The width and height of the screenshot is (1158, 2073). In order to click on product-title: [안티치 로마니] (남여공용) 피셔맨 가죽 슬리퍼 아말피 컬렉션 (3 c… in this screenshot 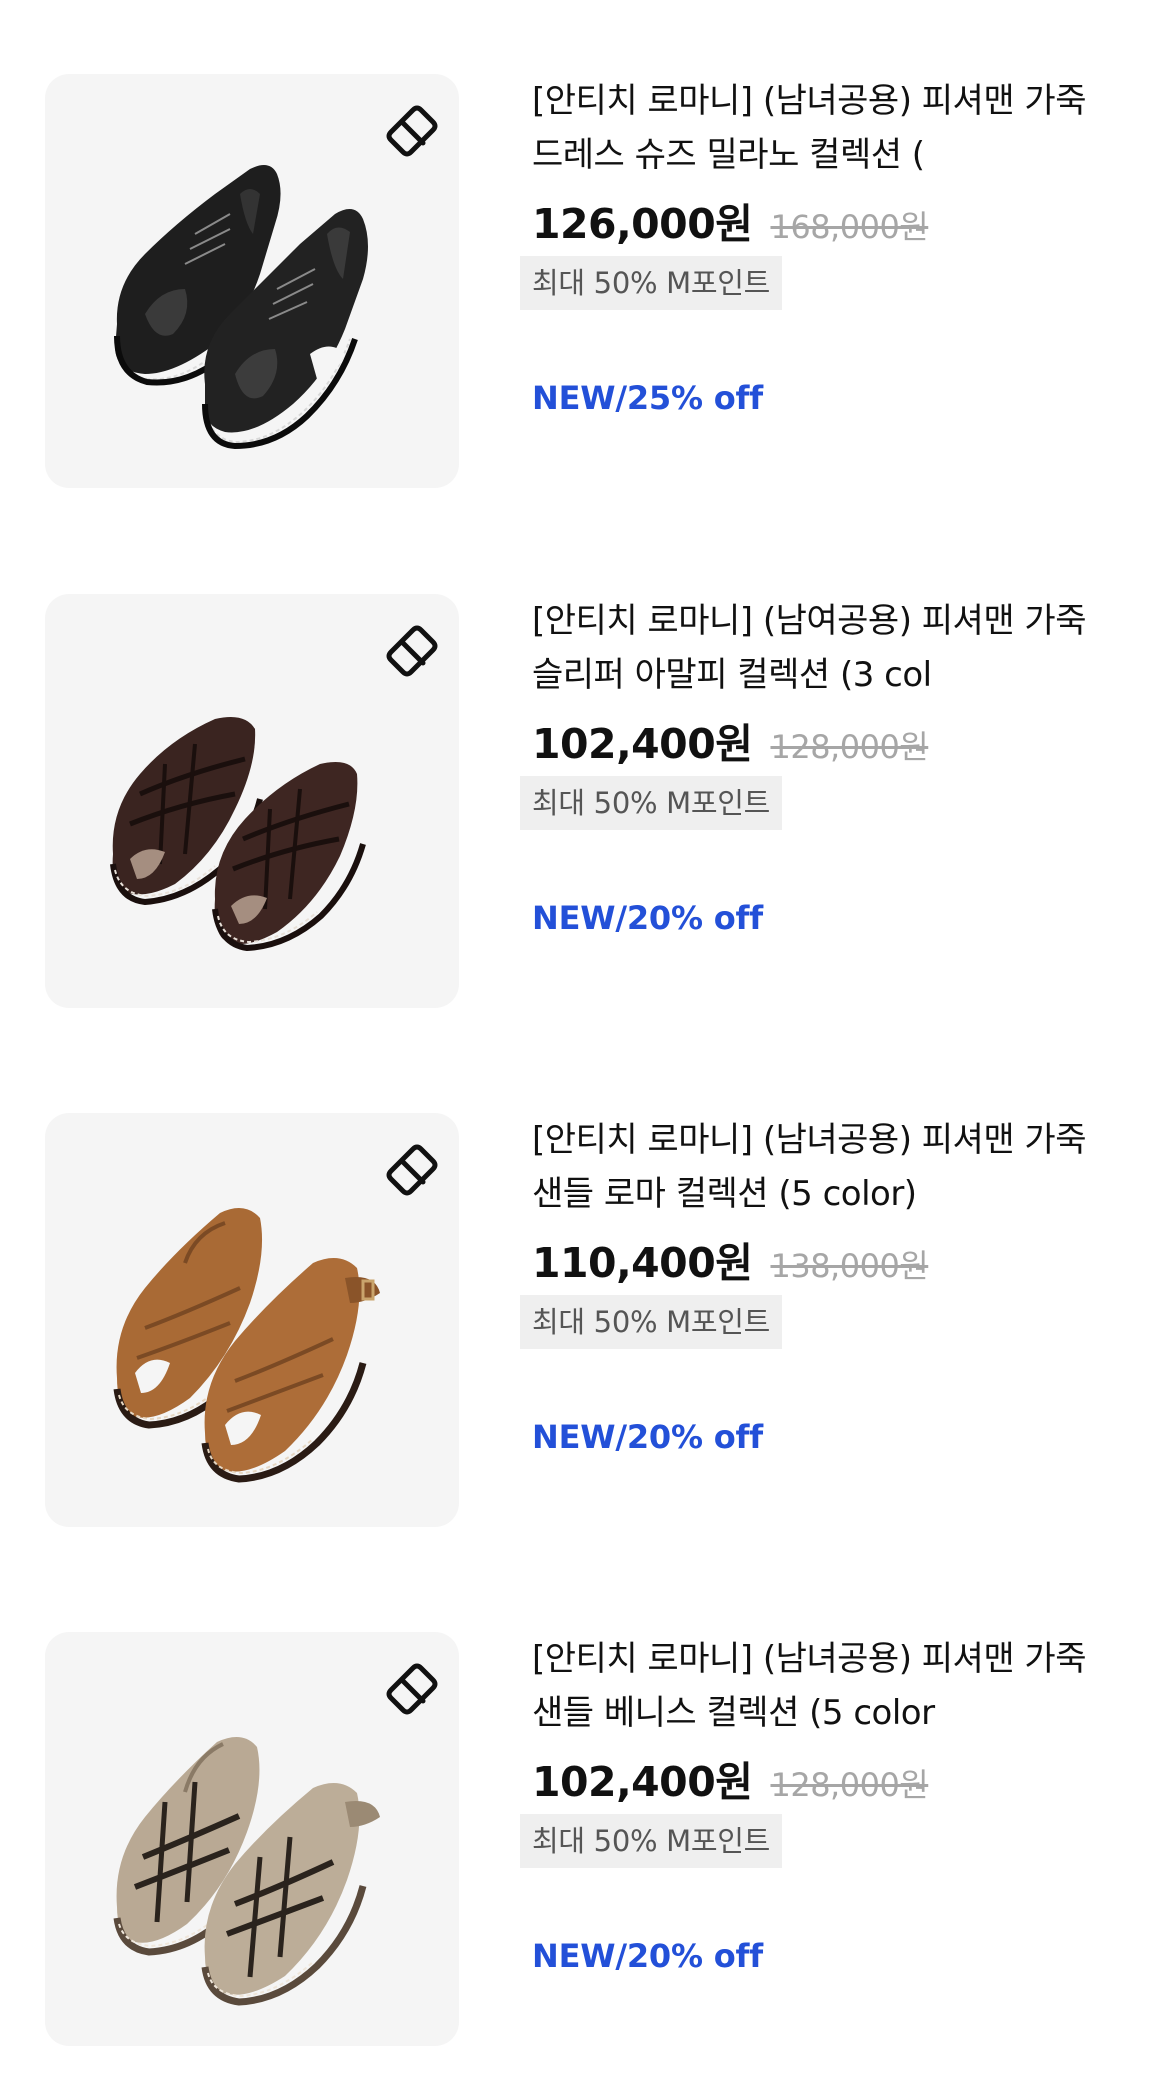, I will do `click(822, 648)`.